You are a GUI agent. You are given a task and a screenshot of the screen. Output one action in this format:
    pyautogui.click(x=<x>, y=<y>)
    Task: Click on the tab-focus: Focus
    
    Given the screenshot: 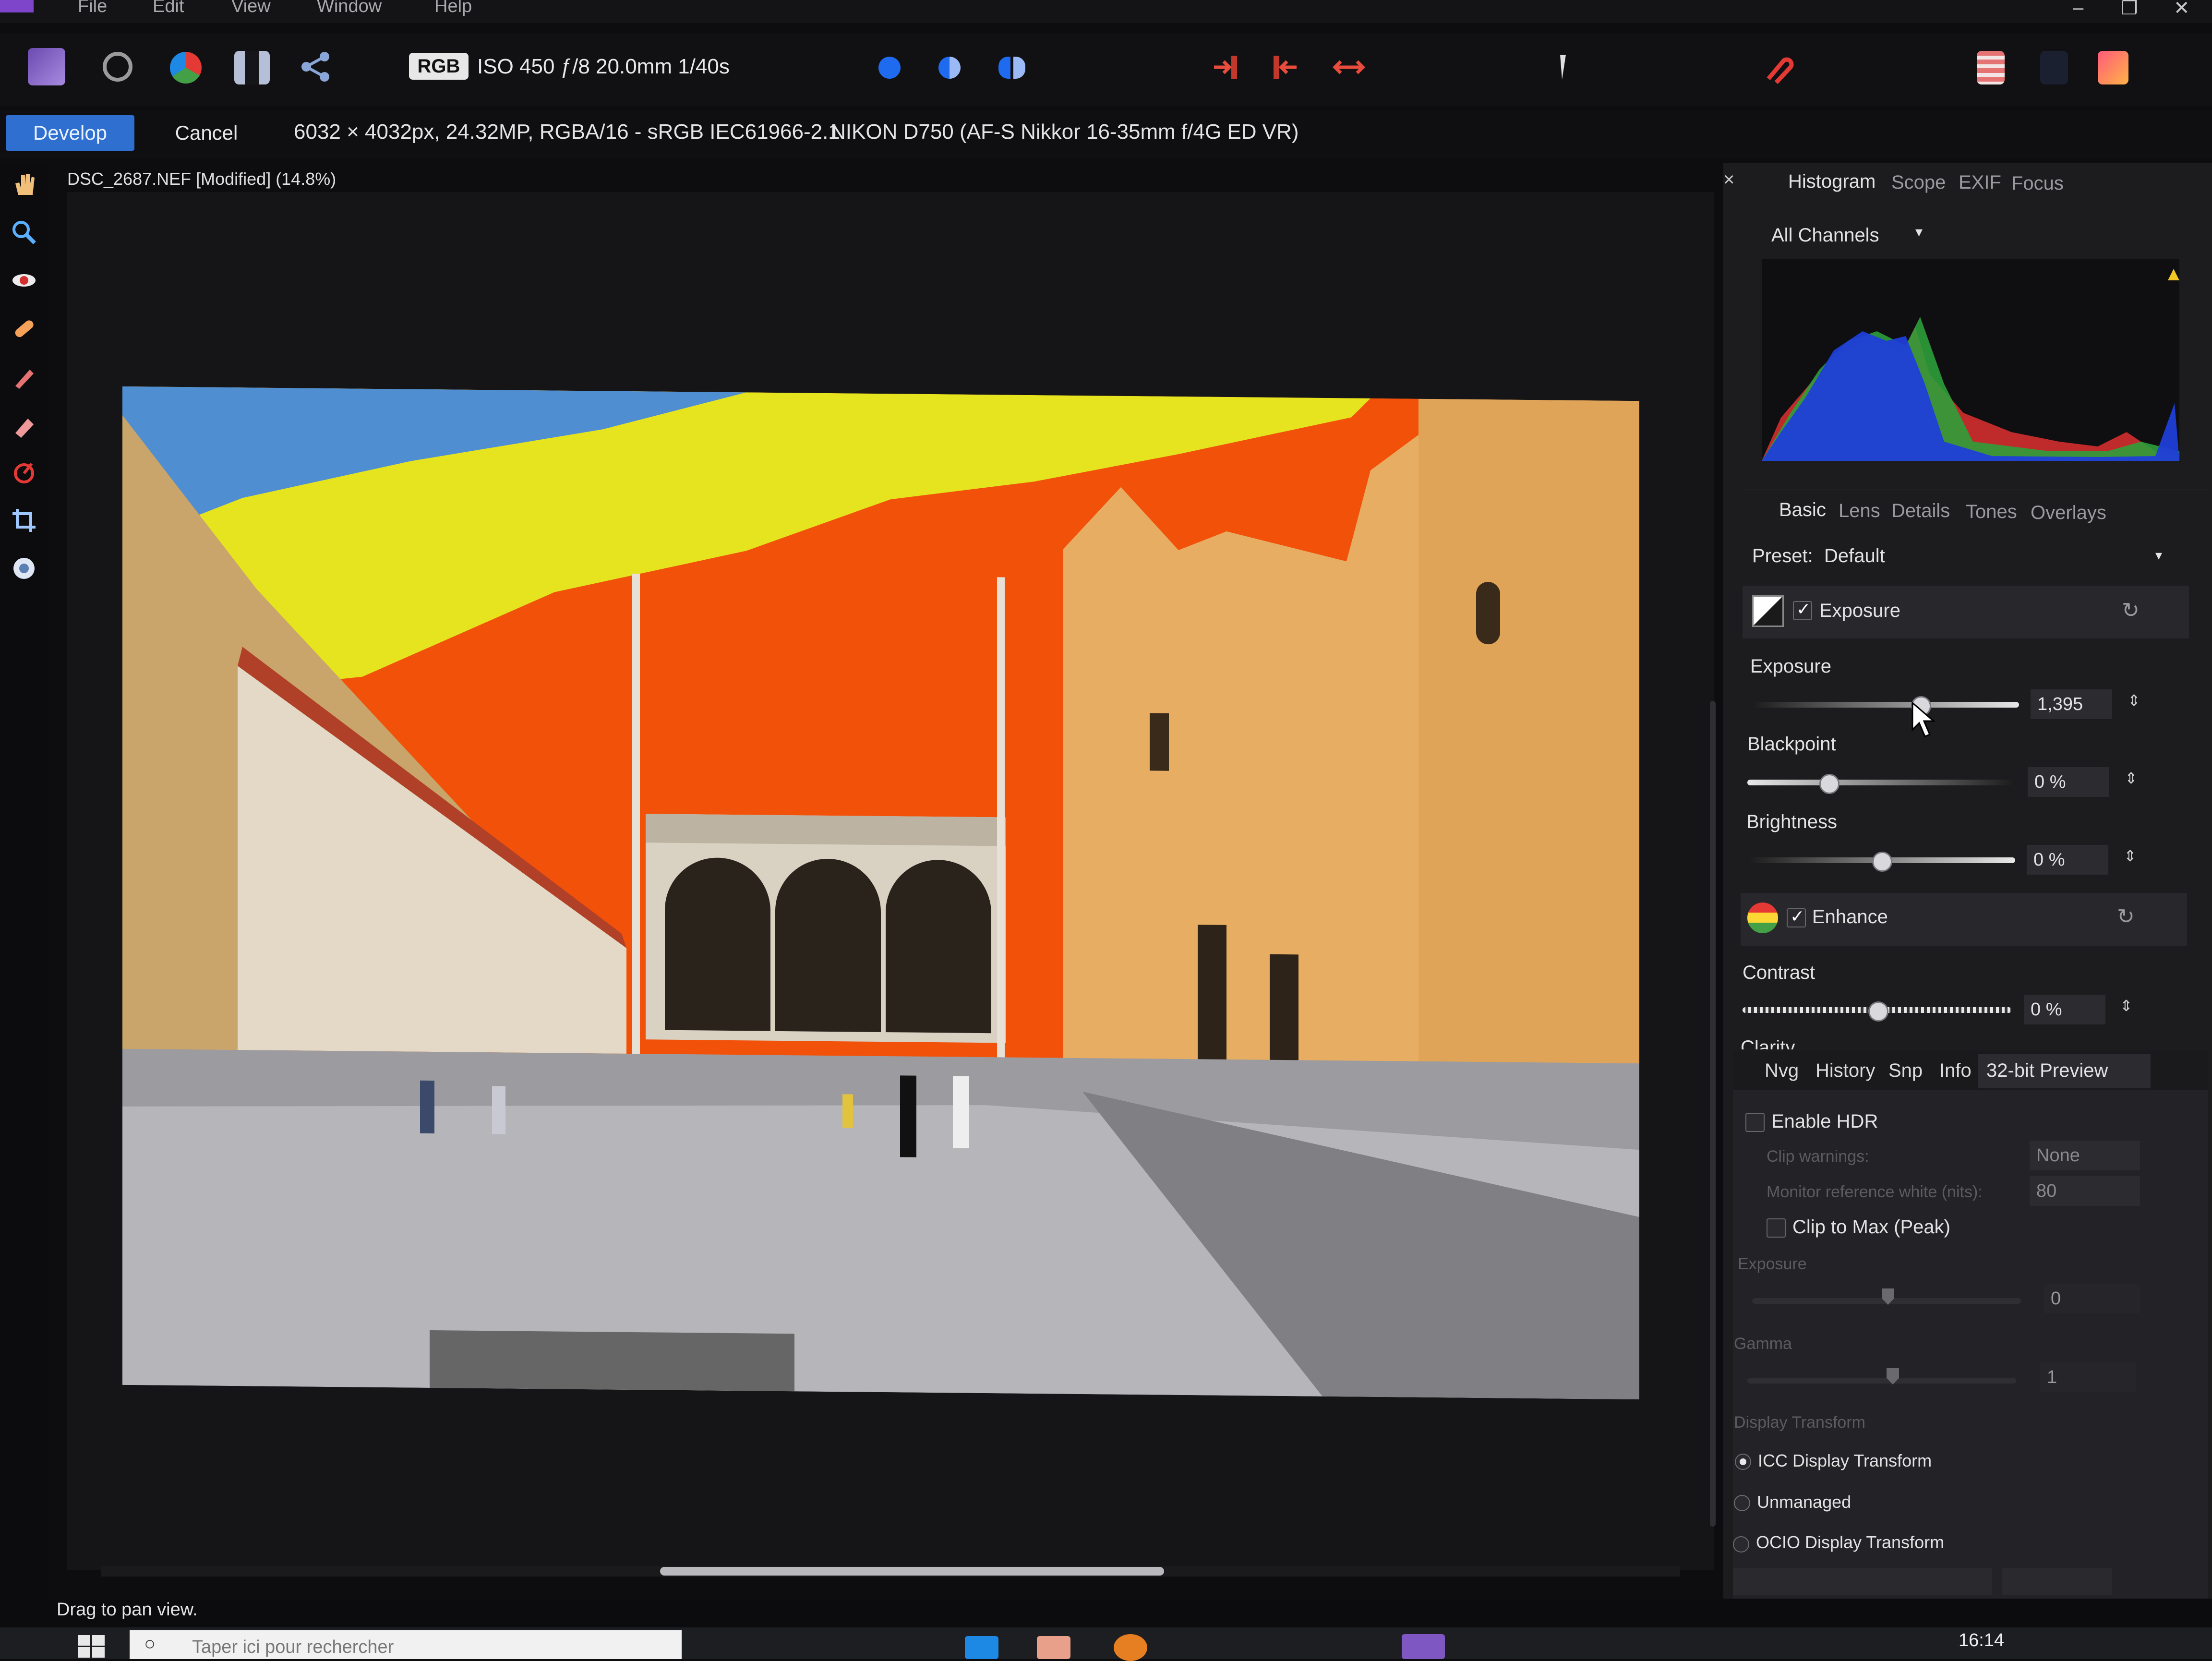 What is the action you would take?
    pyautogui.click(x=2037, y=183)
    